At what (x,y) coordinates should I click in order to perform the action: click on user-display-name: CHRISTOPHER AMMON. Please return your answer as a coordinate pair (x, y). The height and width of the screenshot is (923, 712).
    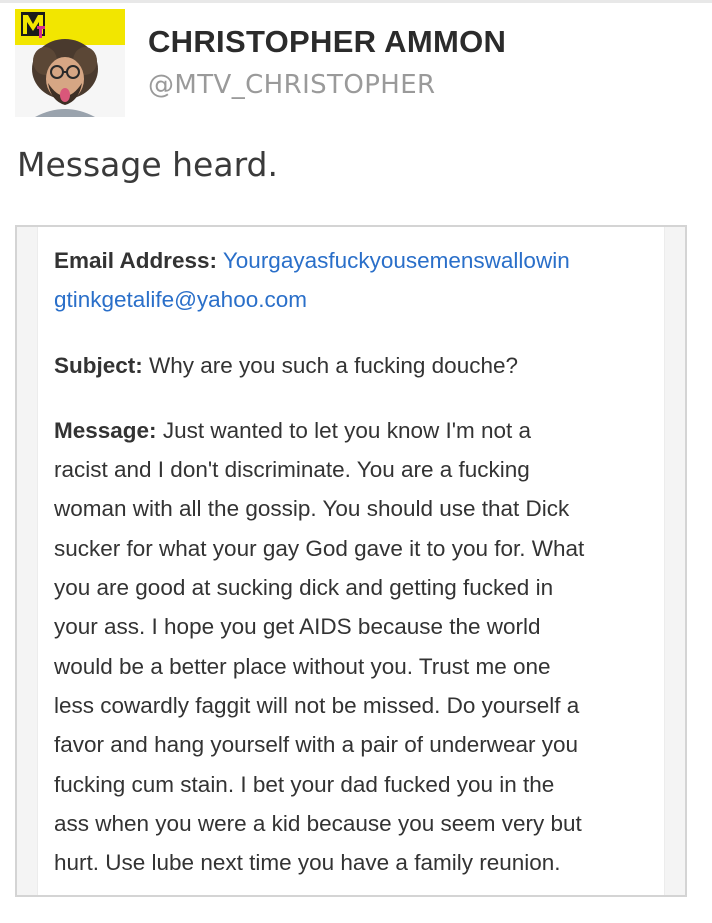
    Looking at the image, I should click on (327, 42).